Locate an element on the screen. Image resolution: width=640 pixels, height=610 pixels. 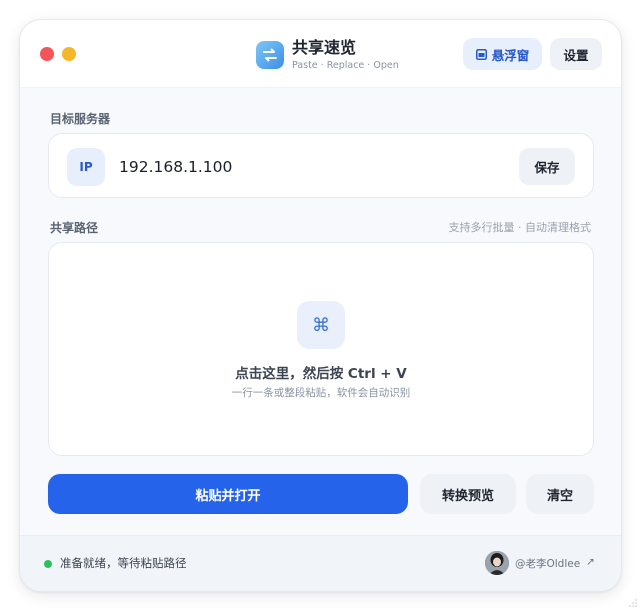
app-title: 共享速览 is located at coordinates (324, 47).